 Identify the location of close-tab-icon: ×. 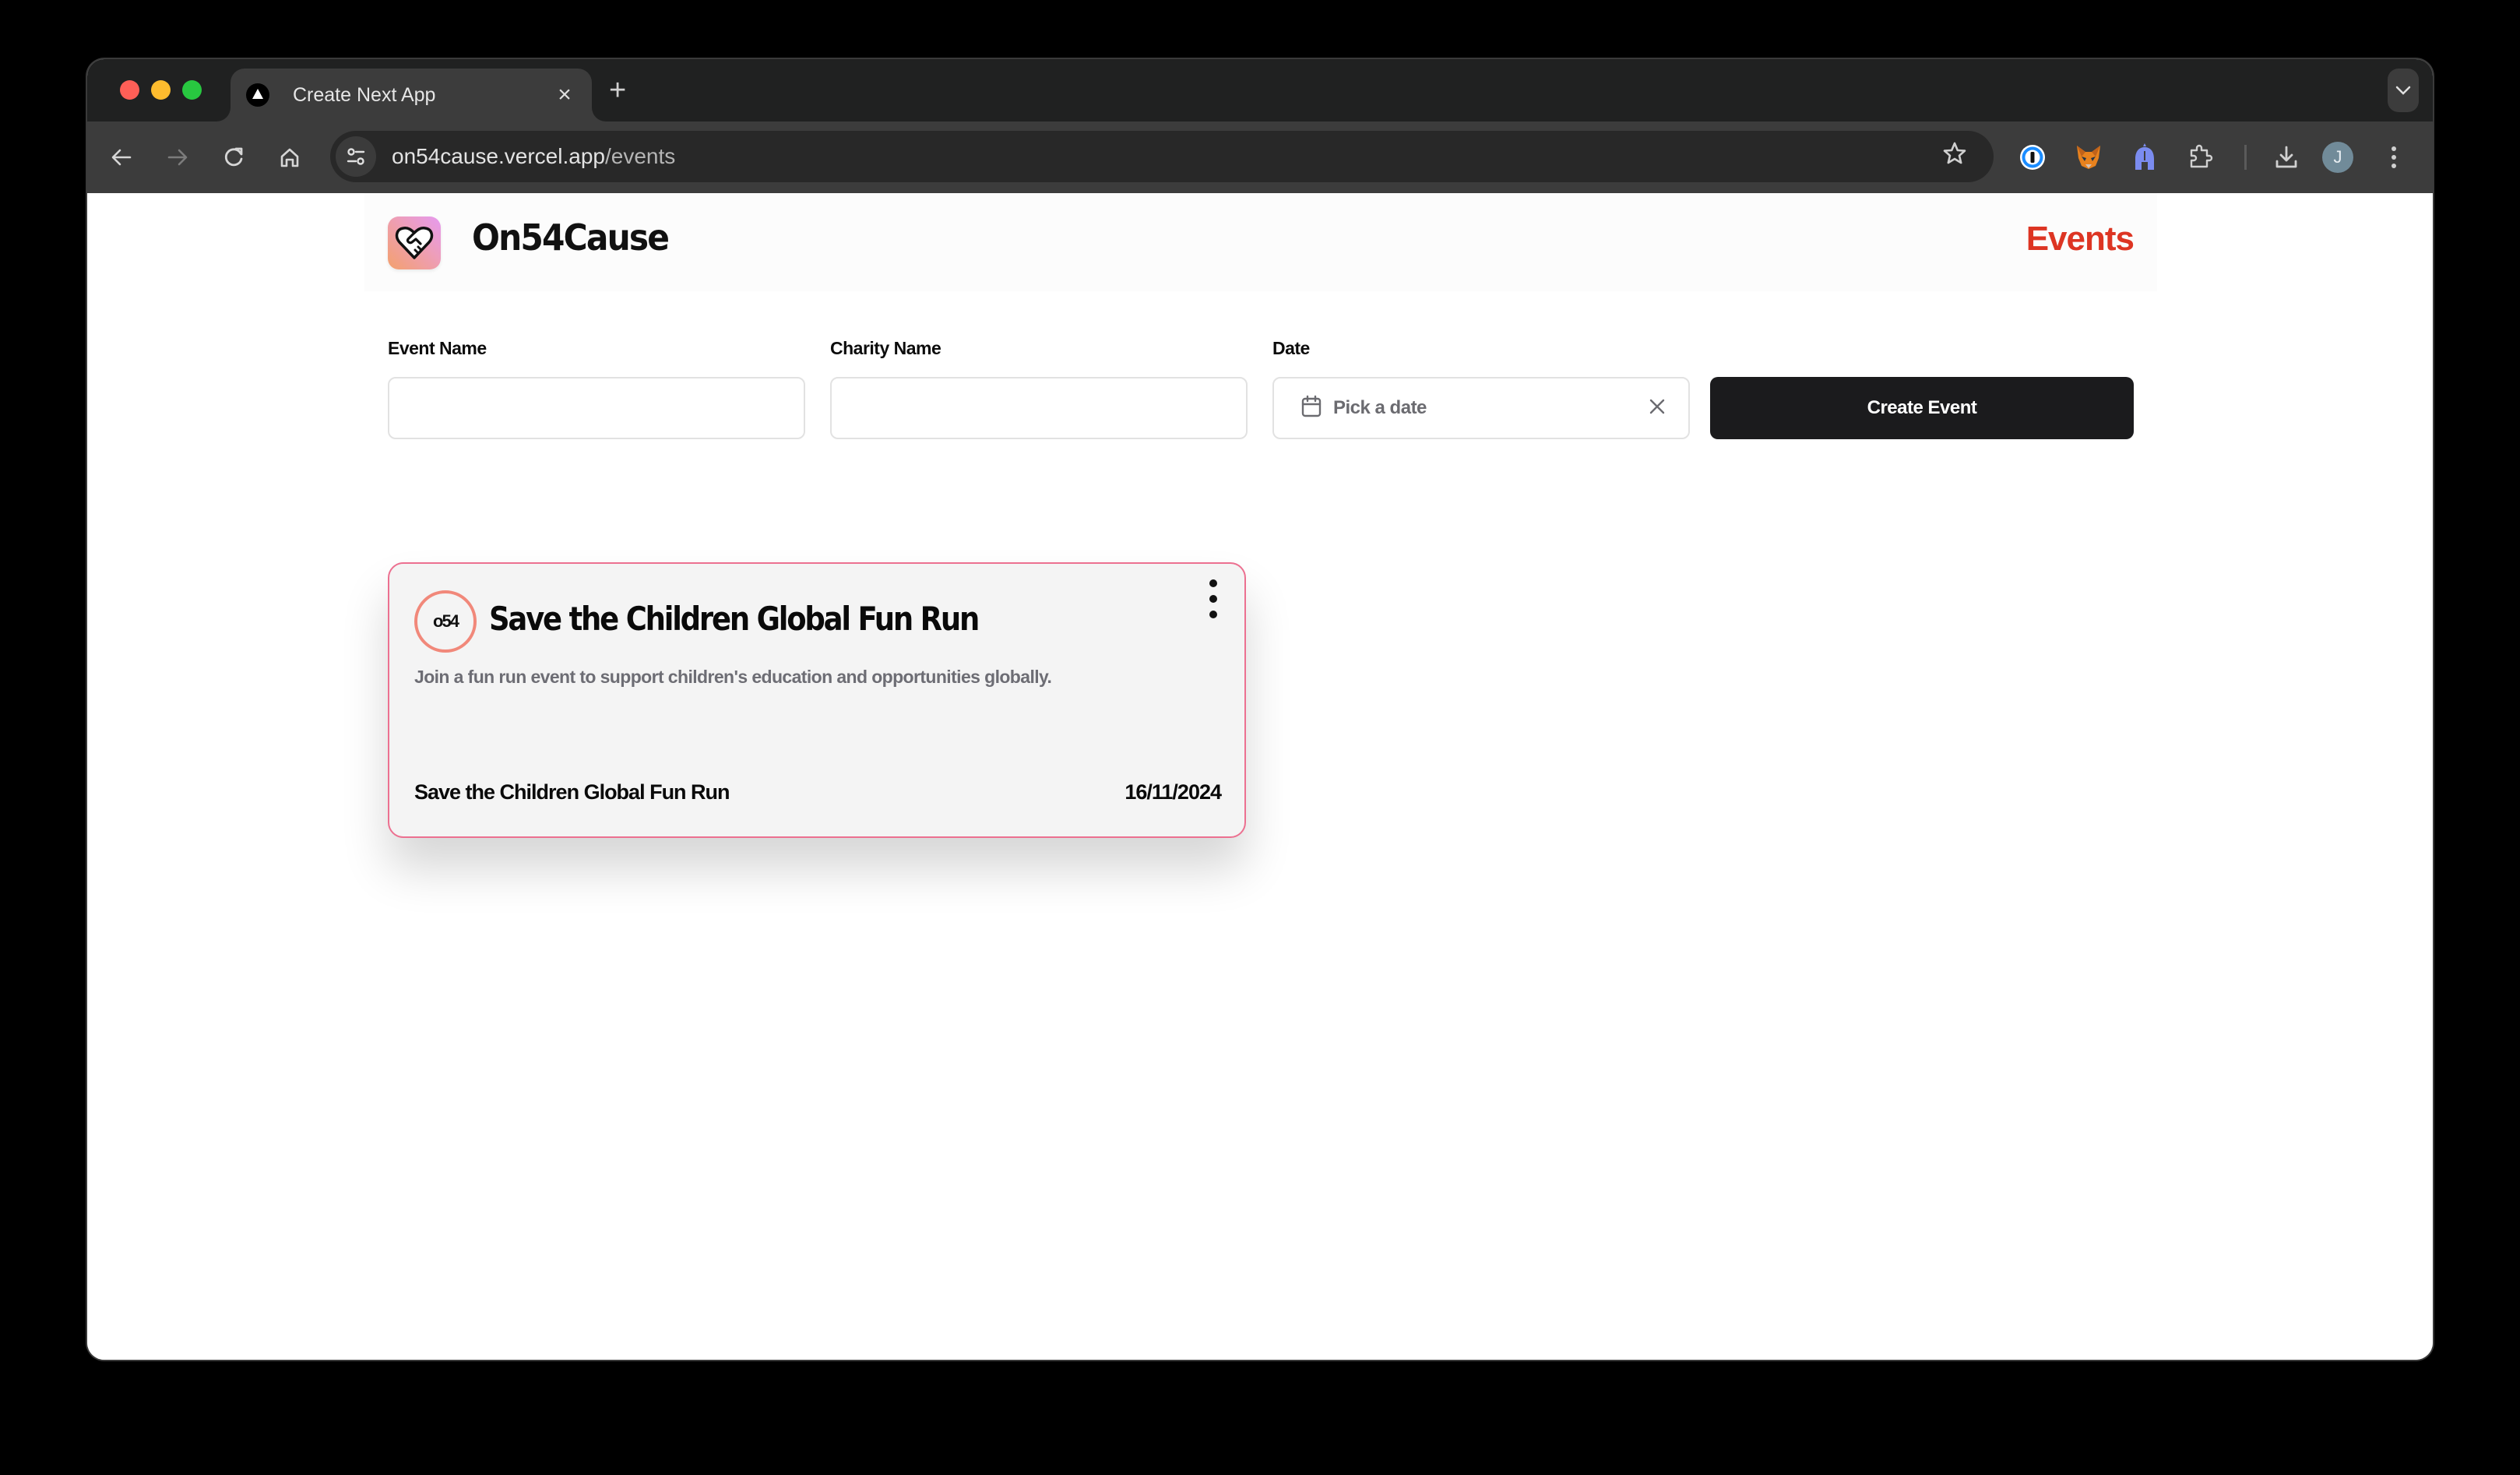
(564, 95).